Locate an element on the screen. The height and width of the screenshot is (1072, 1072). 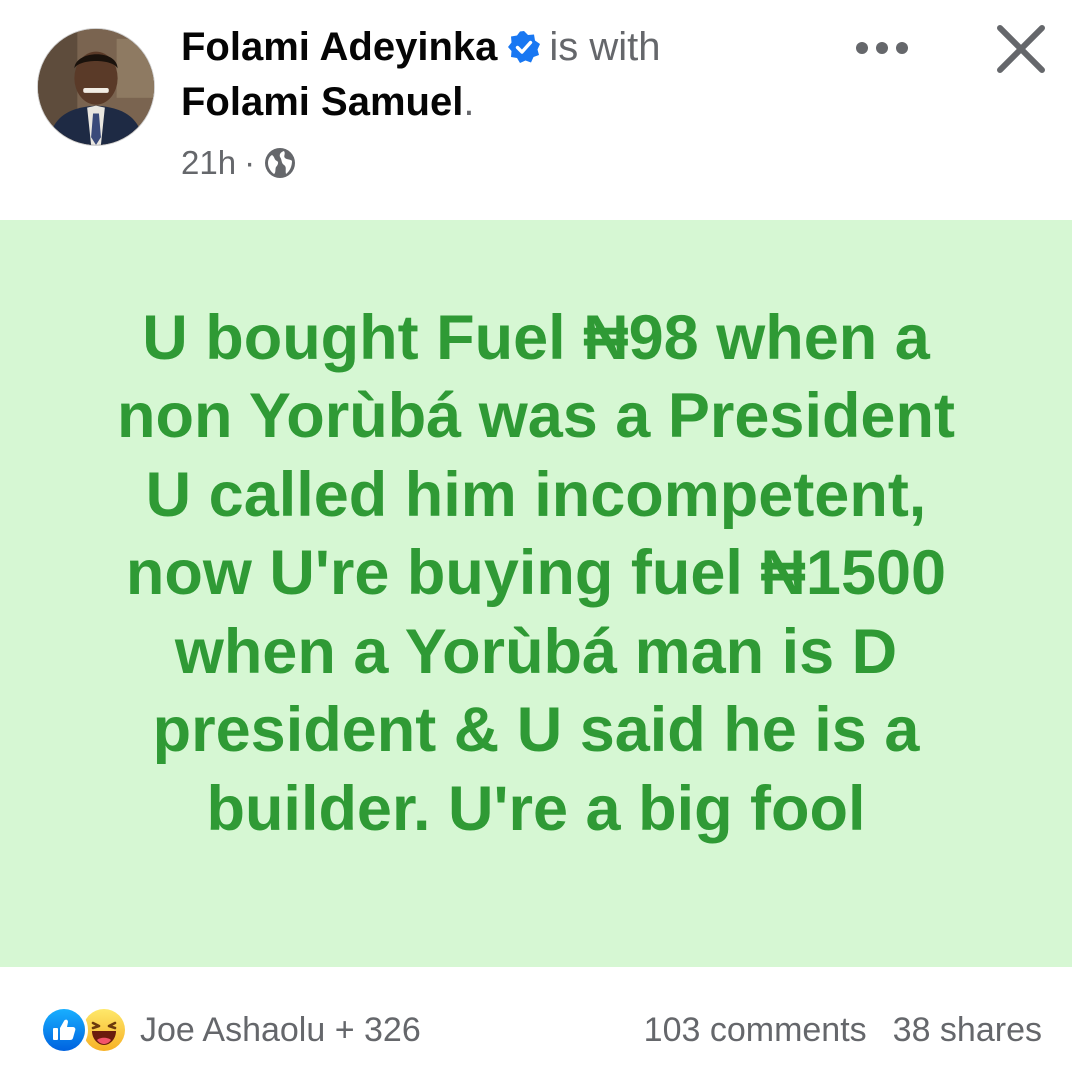
post-text-line: president & U said he is a is located at coordinates (536, 730).